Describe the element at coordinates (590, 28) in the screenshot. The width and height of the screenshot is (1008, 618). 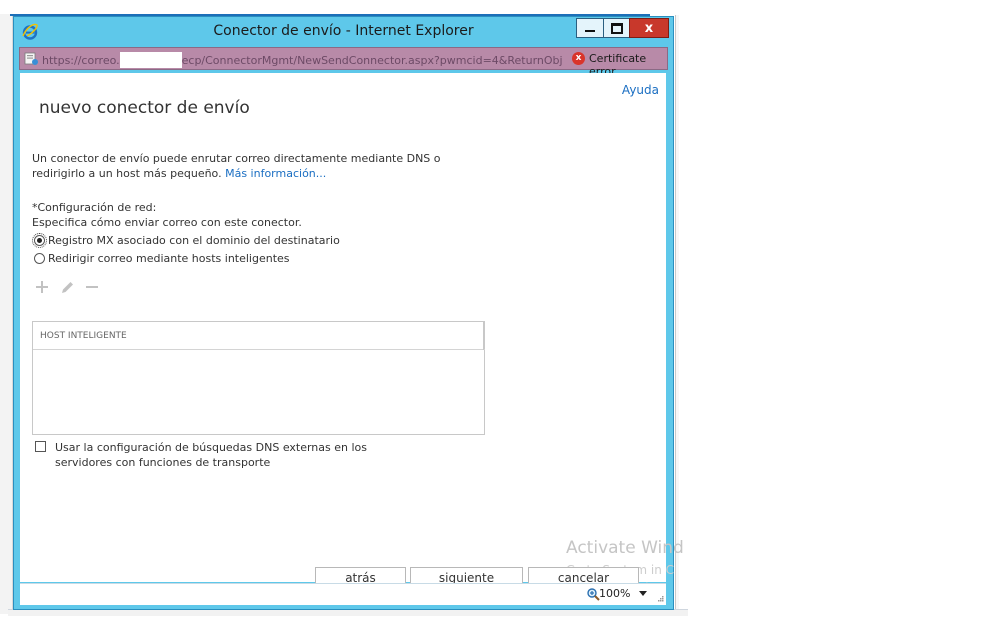
I see `minimize-button` at that location.